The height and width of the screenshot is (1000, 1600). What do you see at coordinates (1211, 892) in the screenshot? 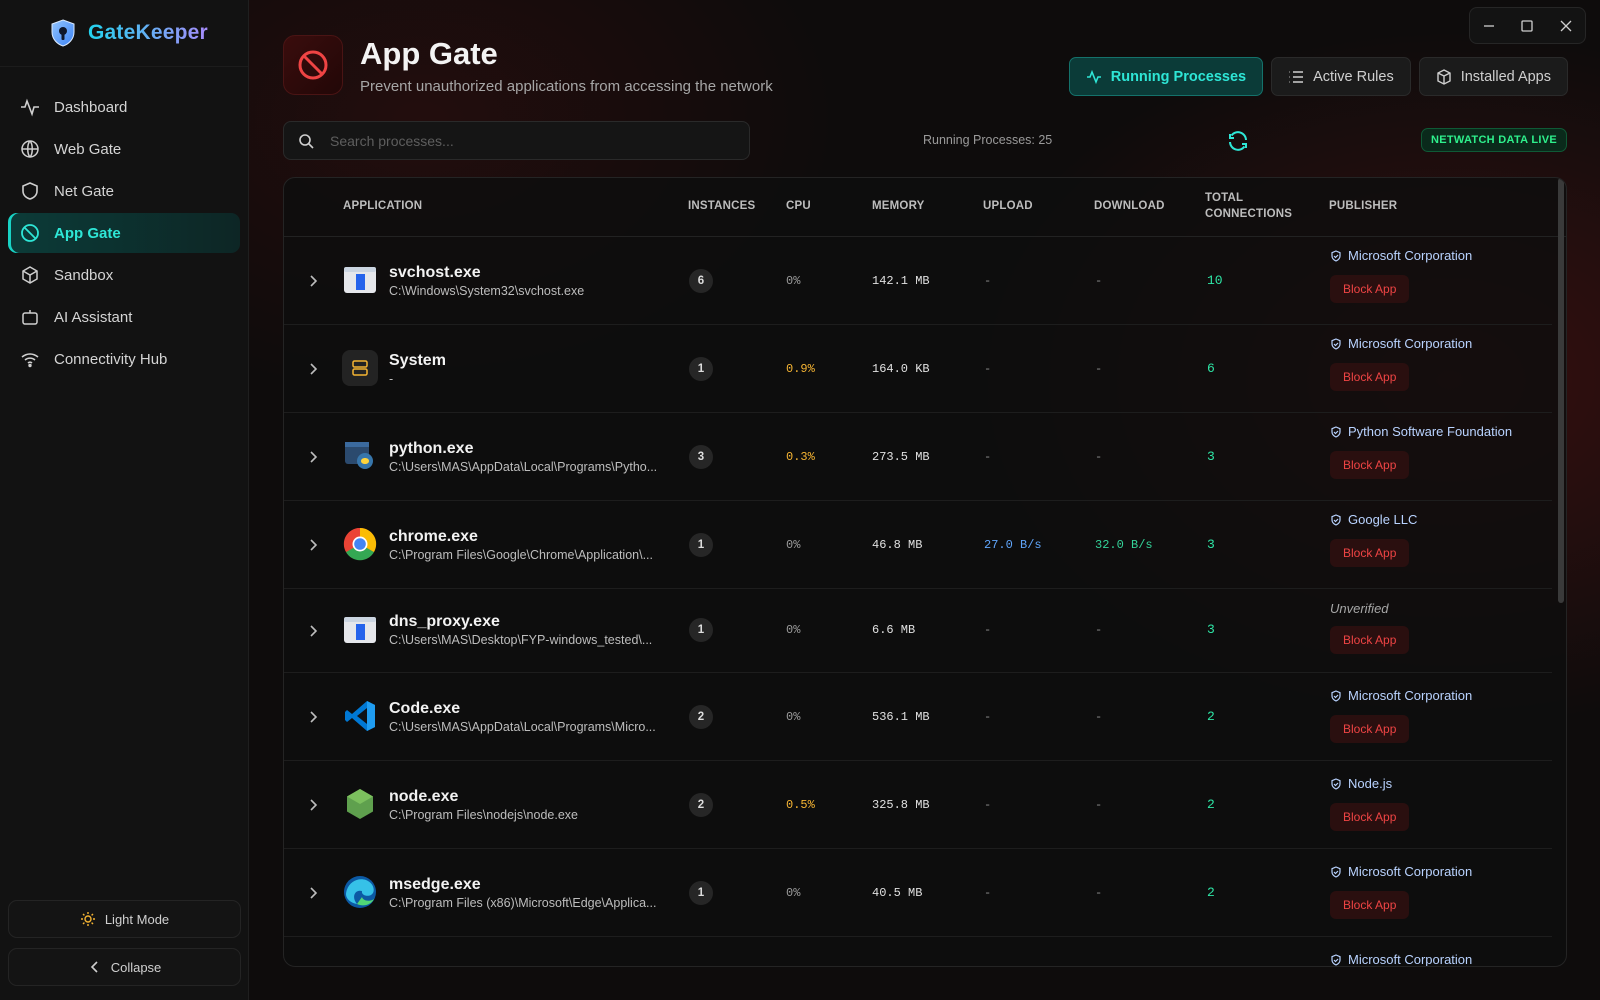
I see `connections-value: 2` at bounding box center [1211, 892].